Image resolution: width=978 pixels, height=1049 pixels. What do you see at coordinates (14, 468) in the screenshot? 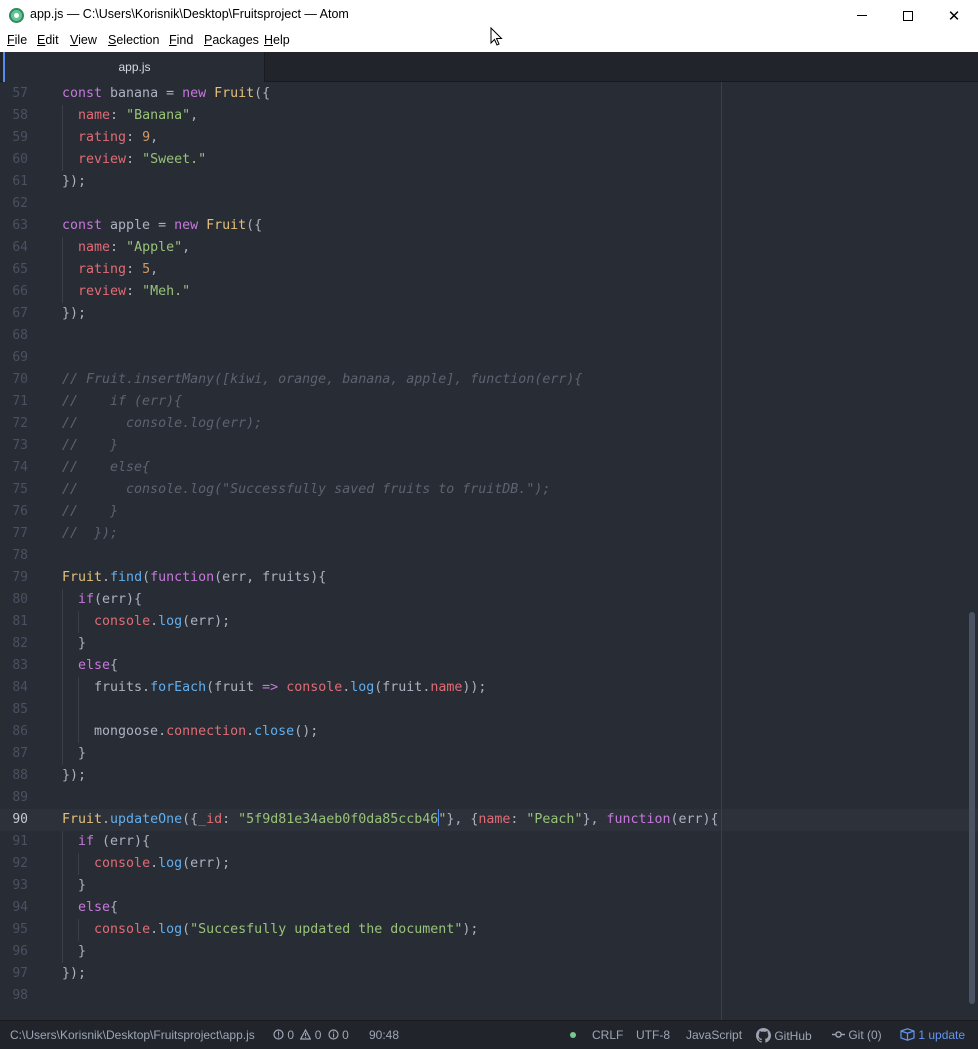
I see `line-number: 74` at bounding box center [14, 468].